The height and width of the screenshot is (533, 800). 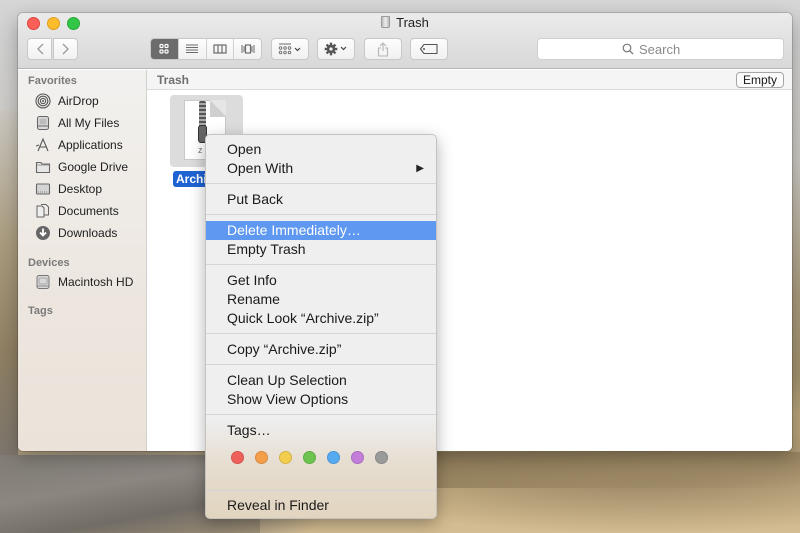 I want to click on search-field, so click(x=660, y=49).